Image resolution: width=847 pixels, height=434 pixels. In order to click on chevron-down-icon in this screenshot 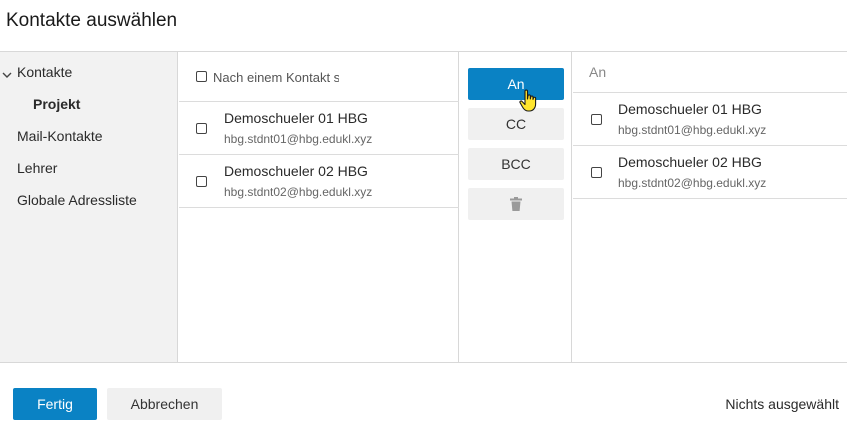, I will do `click(7, 75)`.